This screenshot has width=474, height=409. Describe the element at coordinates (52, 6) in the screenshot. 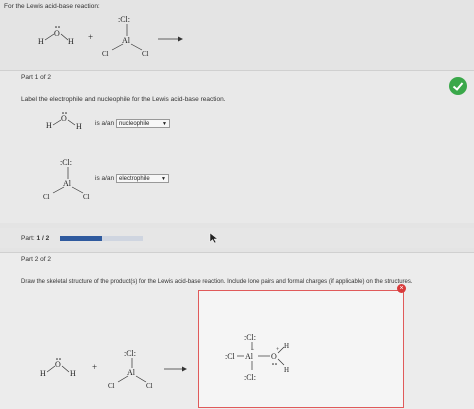

I see `question-header: For the Lewis acid-base reaction:` at that location.